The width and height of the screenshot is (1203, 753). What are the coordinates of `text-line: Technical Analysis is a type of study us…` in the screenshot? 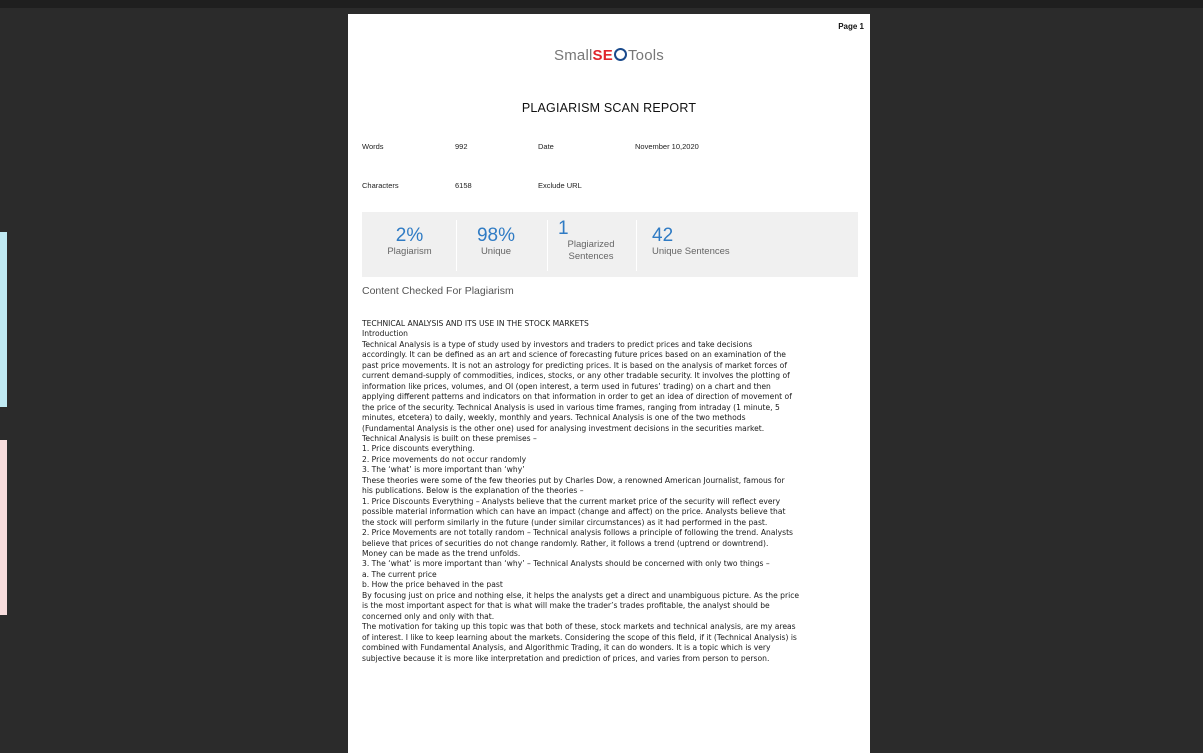 It's located at (557, 344).